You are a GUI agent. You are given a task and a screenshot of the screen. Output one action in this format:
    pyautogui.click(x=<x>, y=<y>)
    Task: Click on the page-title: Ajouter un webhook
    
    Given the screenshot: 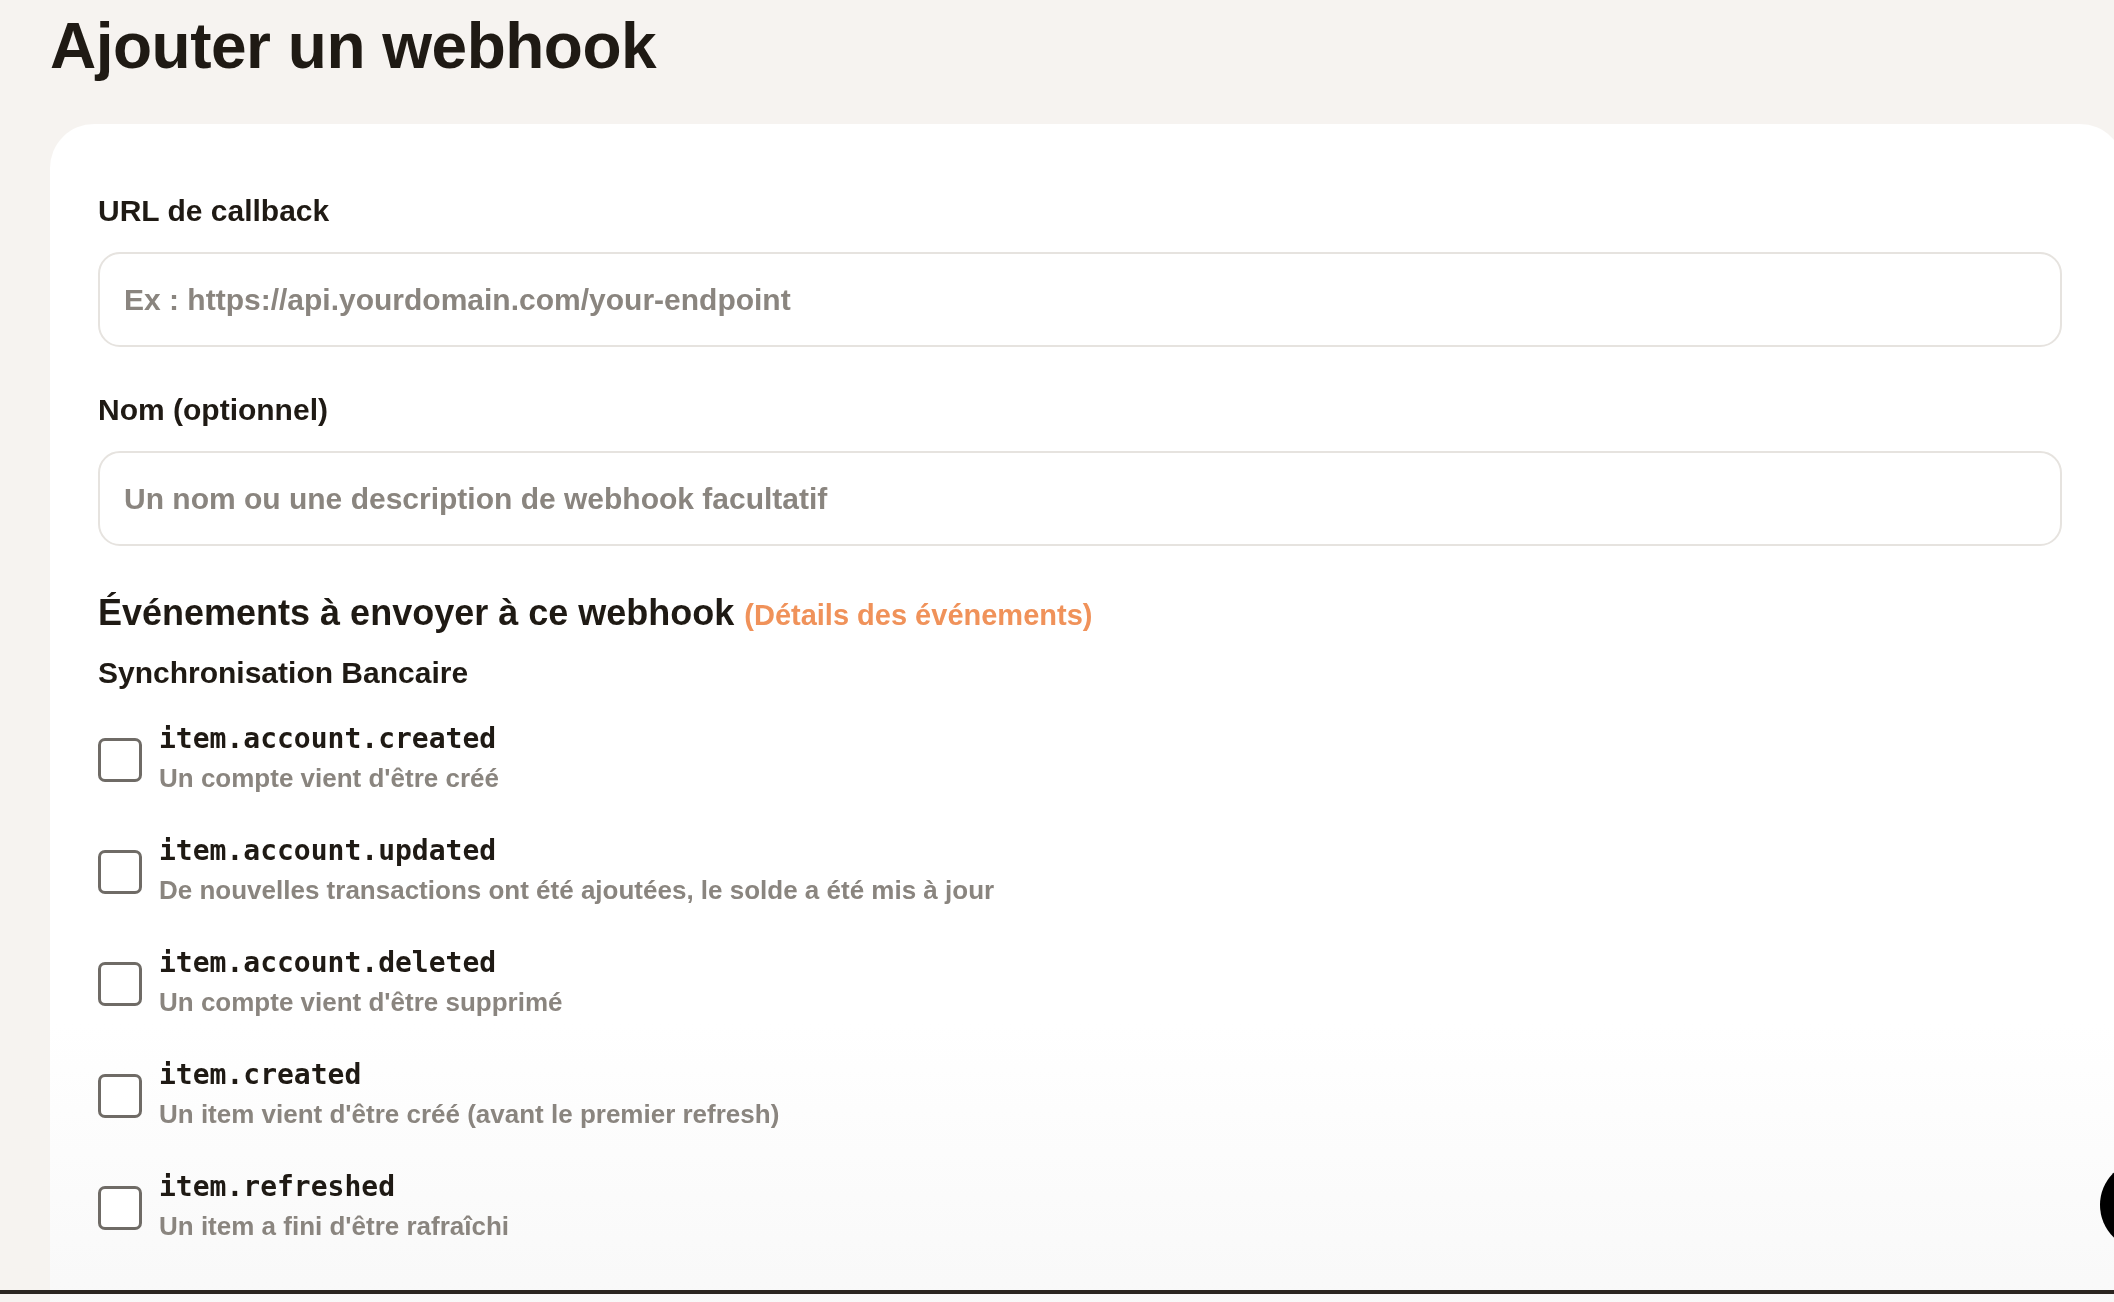 What is the action you would take?
    pyautogui.click(x=354, y=46)
    